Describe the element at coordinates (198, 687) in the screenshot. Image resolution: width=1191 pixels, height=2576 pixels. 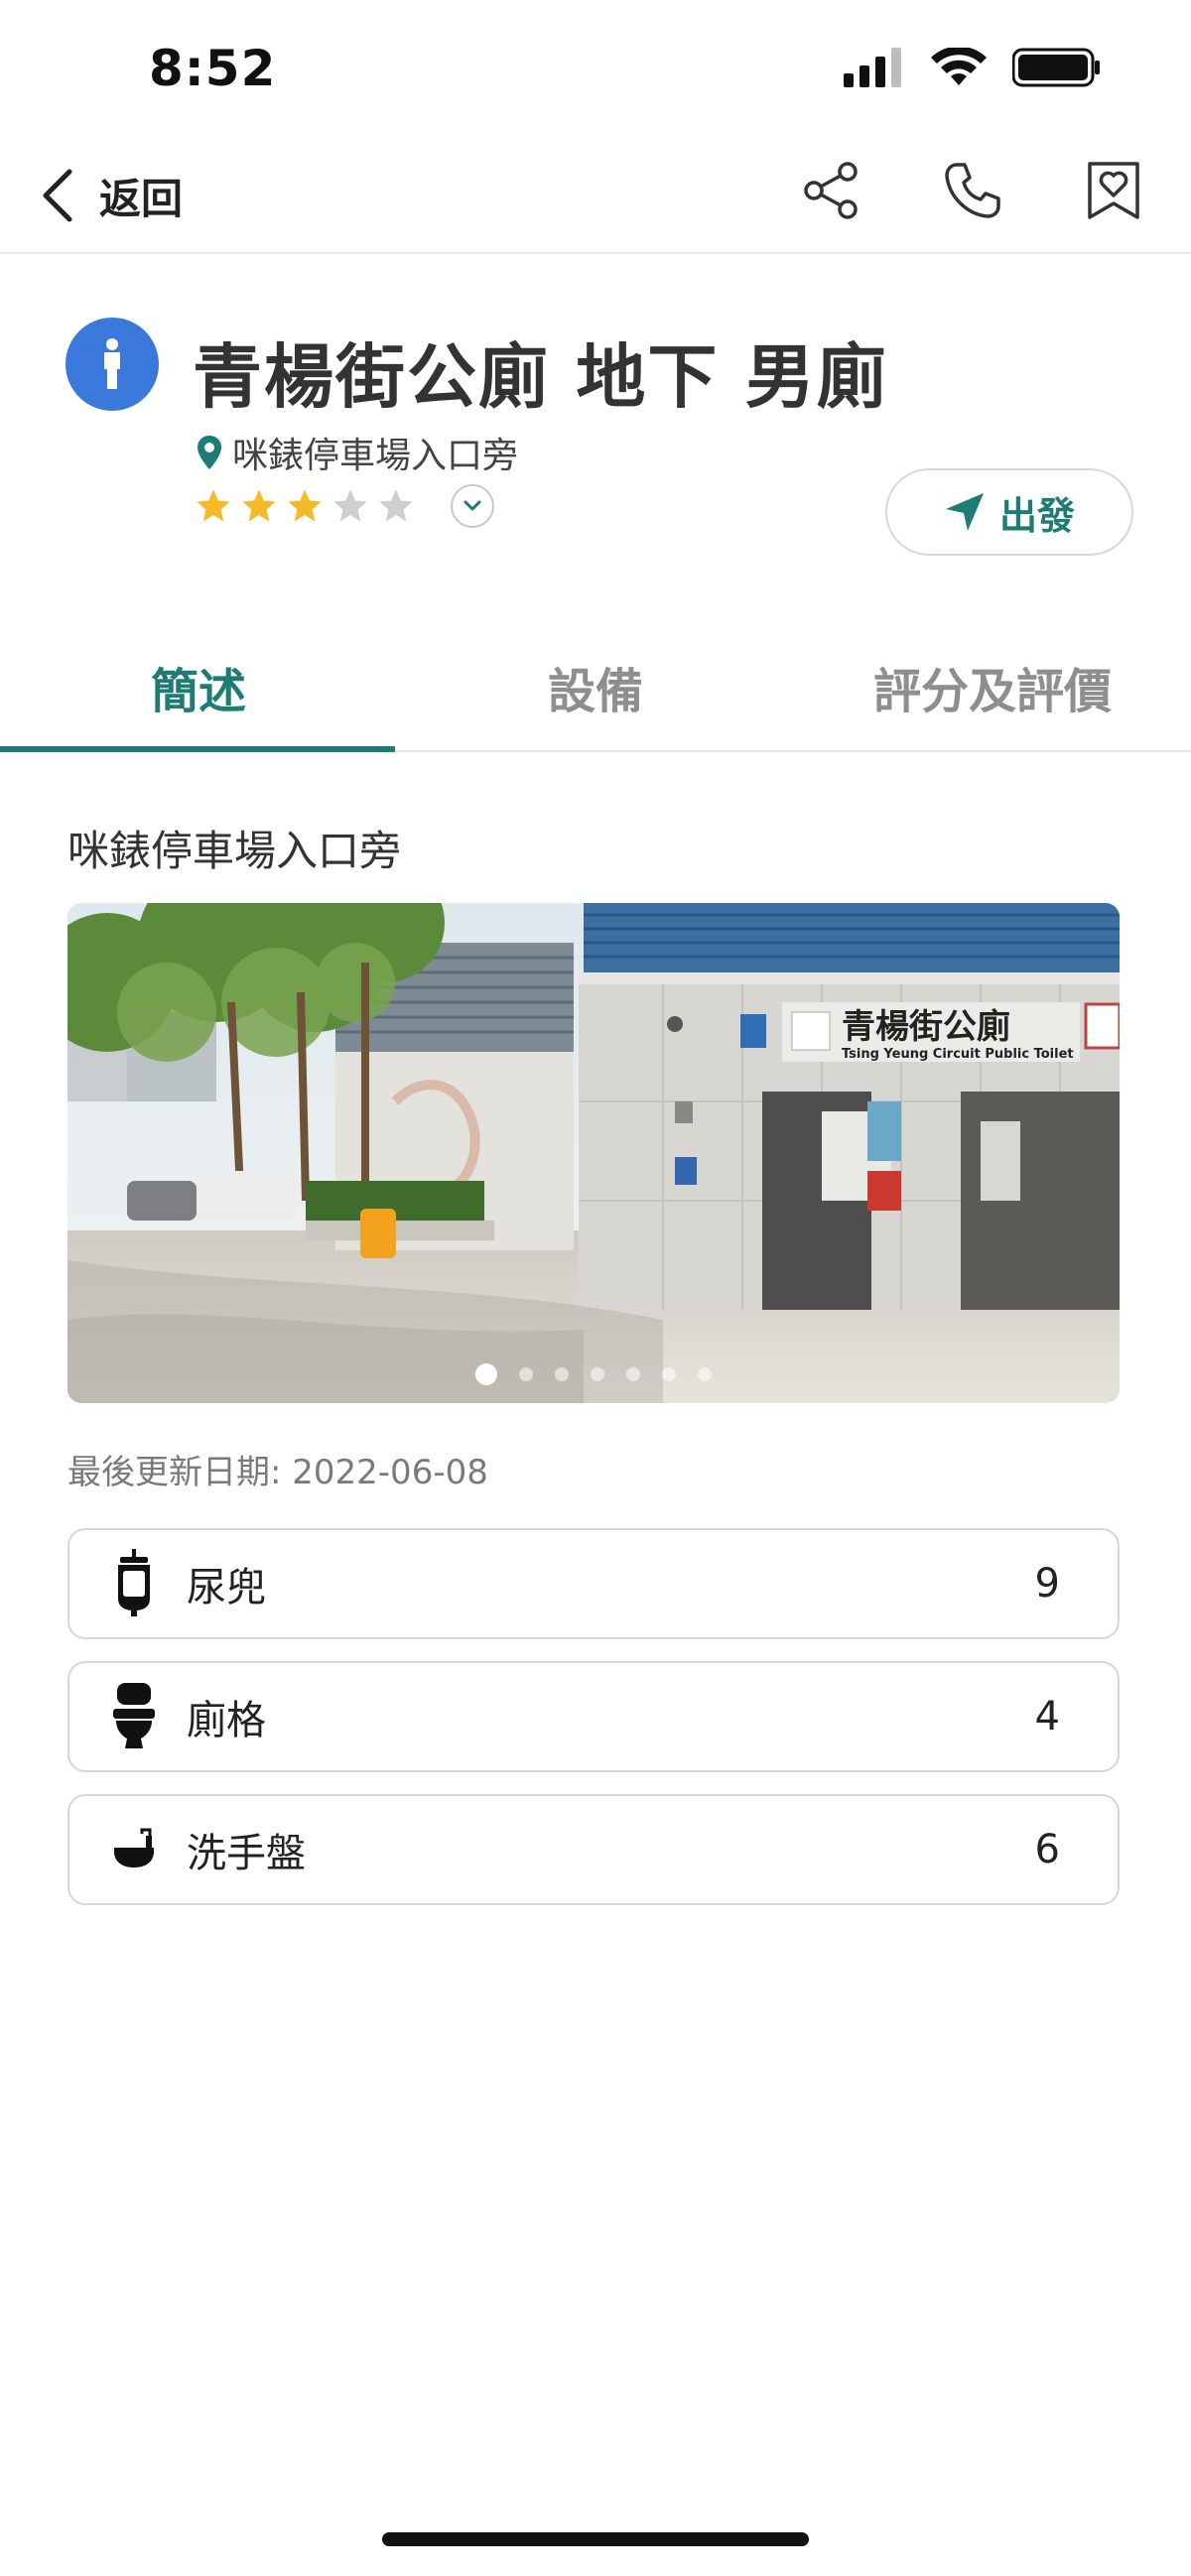
I see `tab-overview: 簡述` at that location.